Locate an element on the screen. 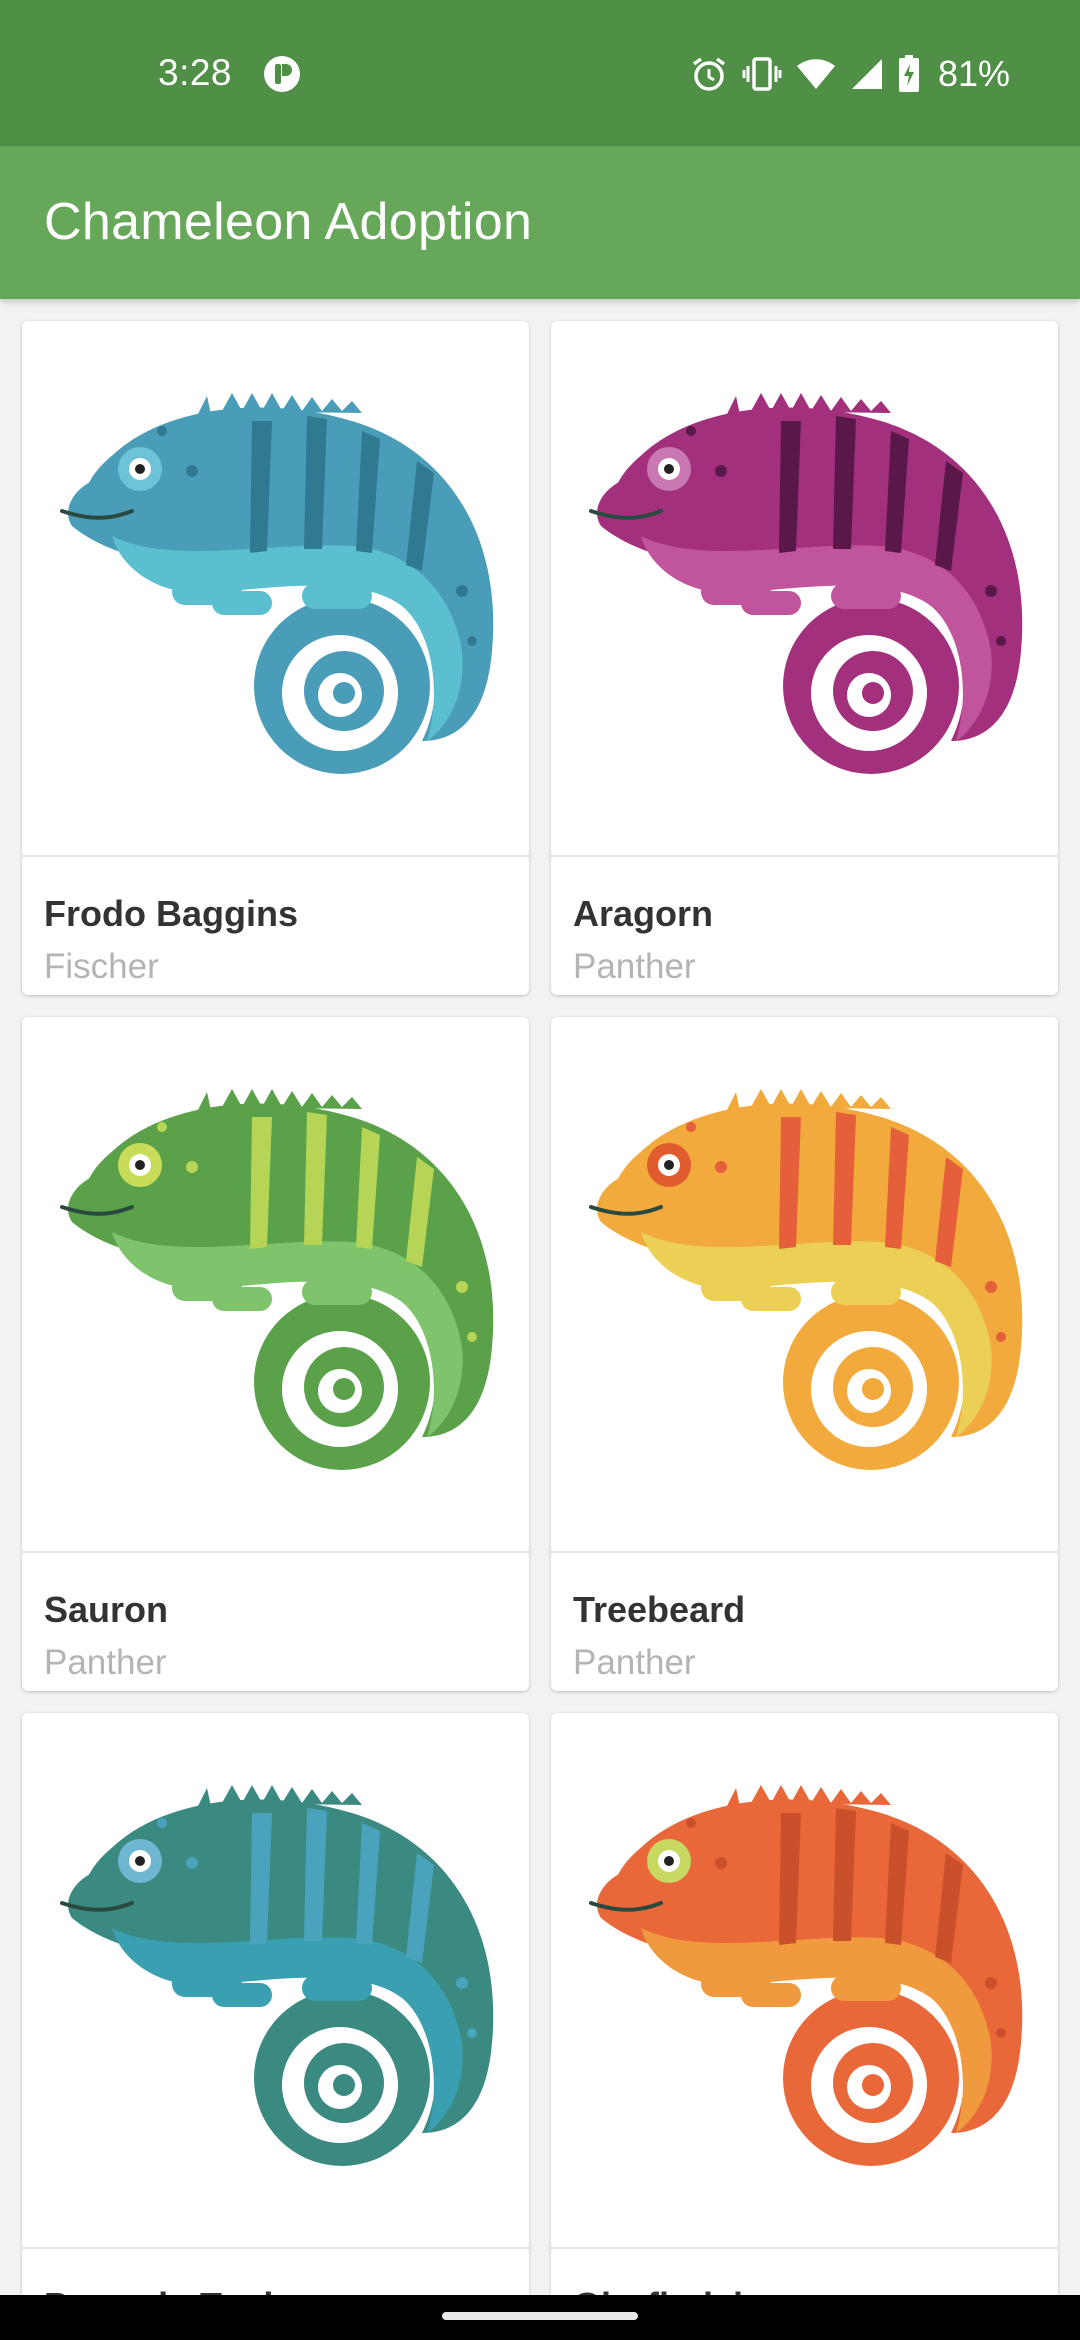  status-icons: 81% is located at coordinates (850, 74).